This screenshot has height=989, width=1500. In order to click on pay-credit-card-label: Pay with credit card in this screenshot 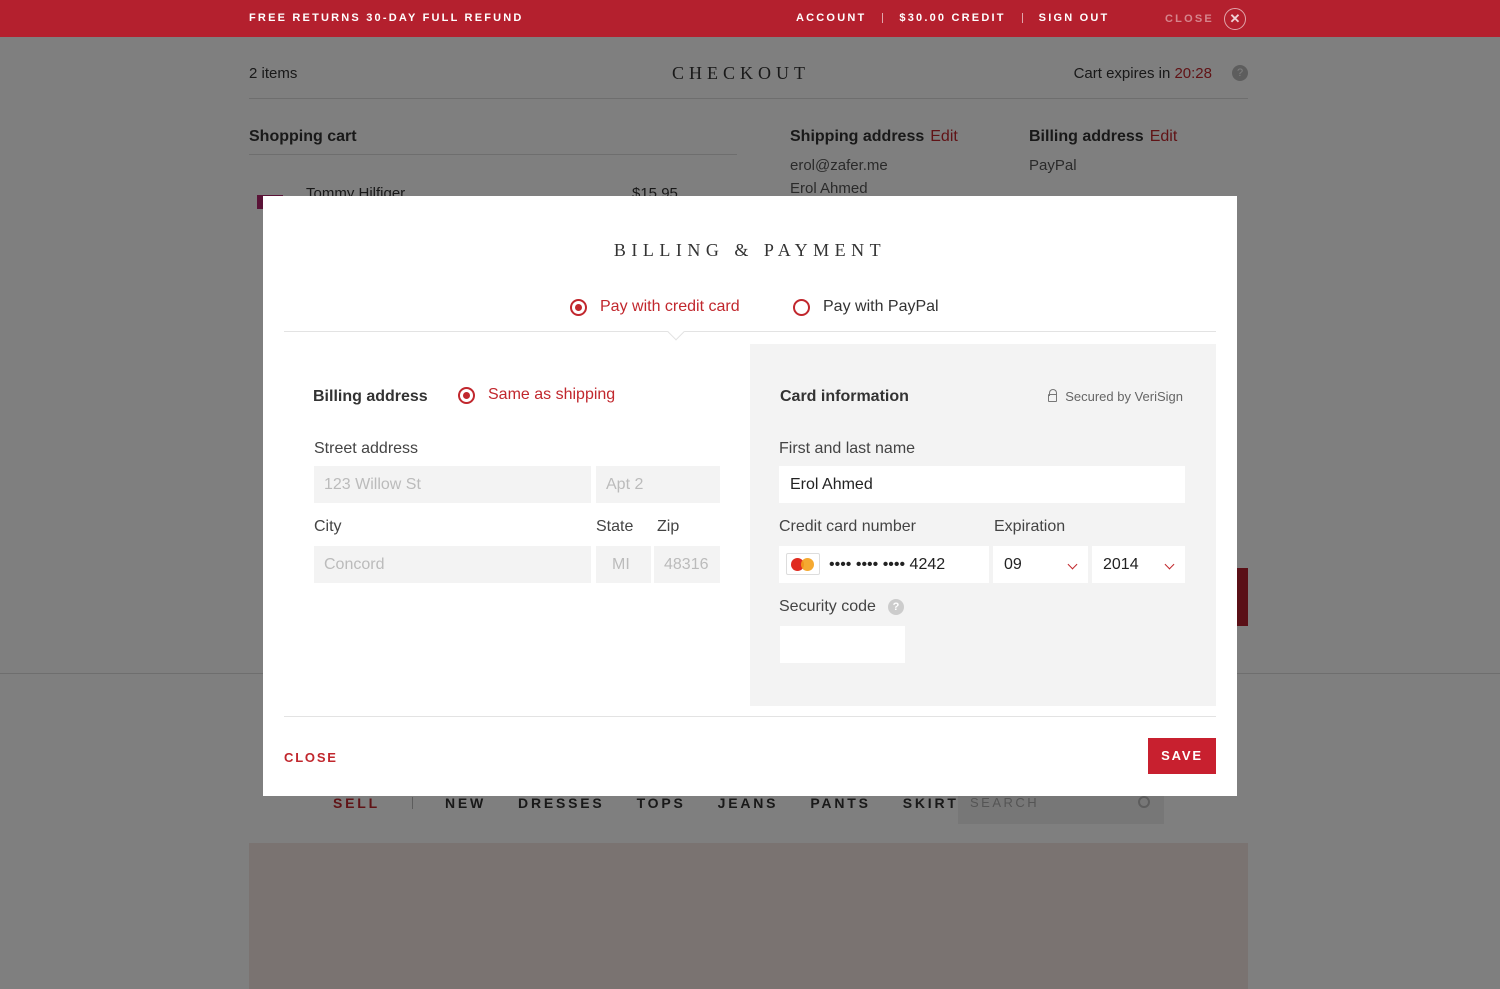, I will do `click(670, 306)`.